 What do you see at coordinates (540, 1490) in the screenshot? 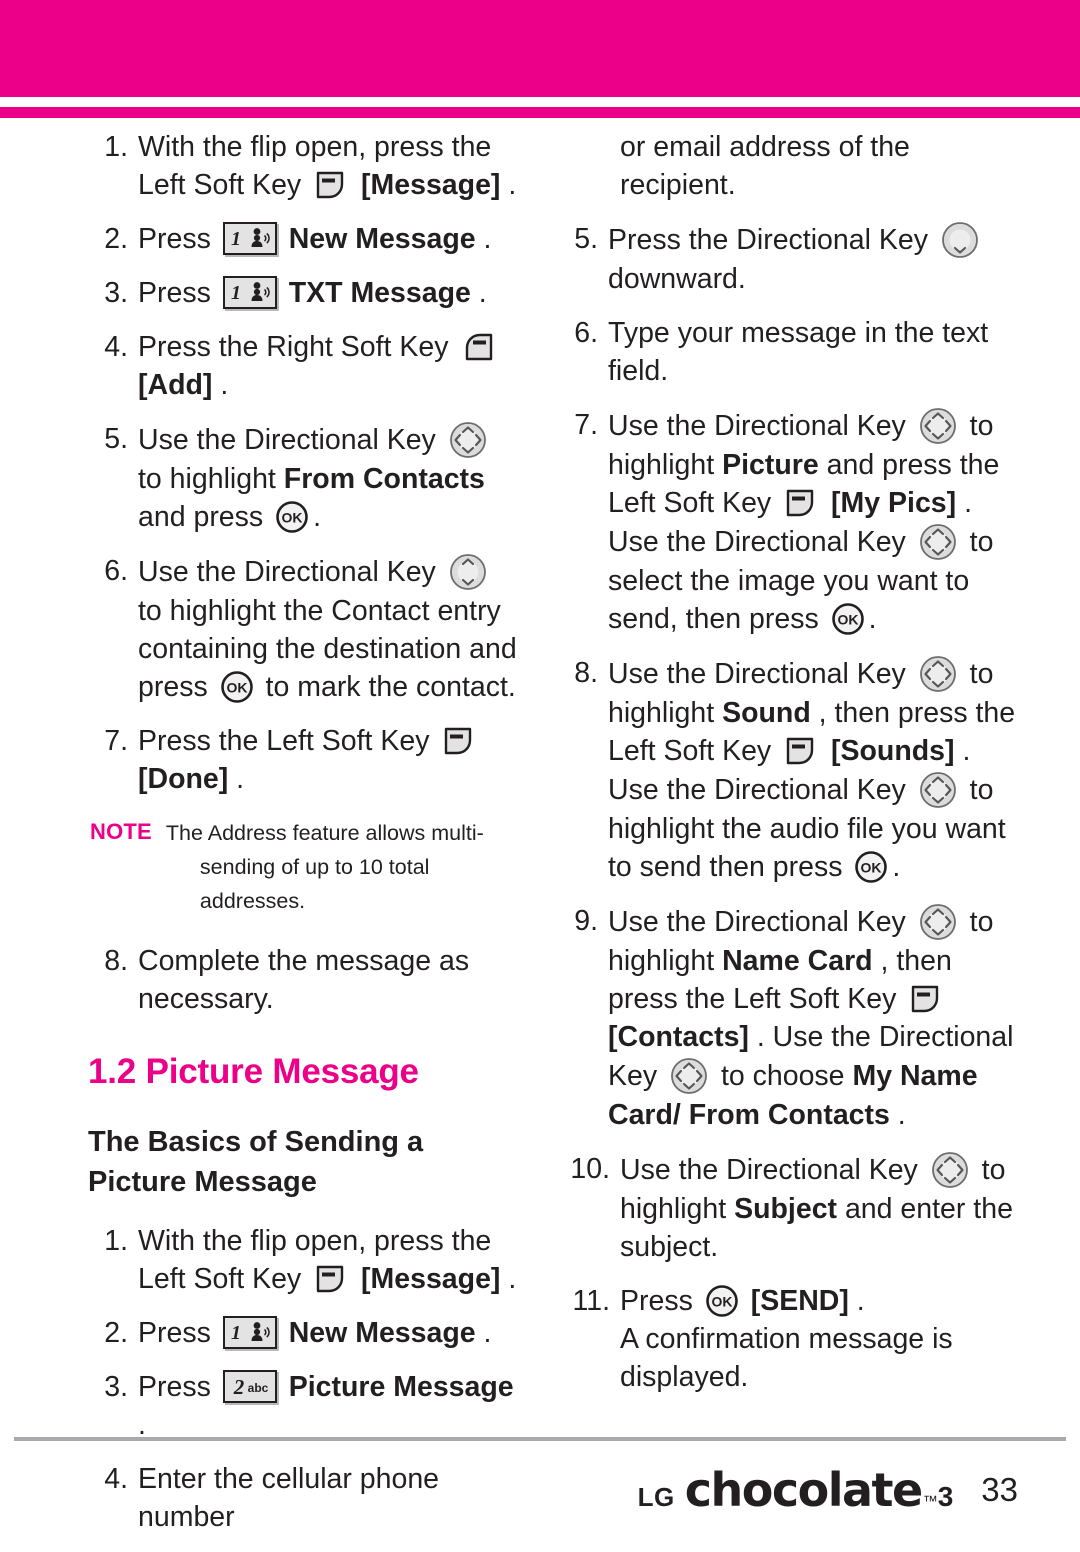
I see `page-footer: LG chocolate ™ 3 33` at bounding box center [540, 1490].